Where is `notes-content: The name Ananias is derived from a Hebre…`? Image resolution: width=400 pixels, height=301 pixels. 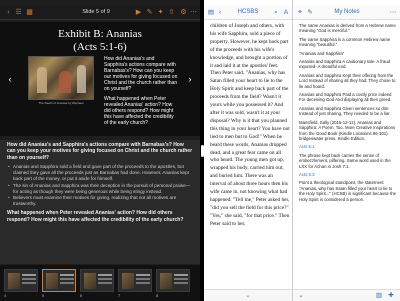 notes-content: The name Ananias is derived from a Hebre… is located at coordinates (348, 114).